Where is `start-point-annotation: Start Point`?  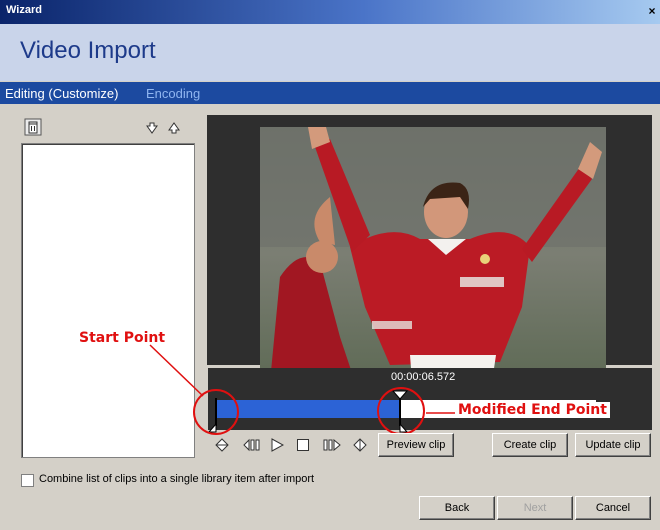 start-point-annotation: Start Point is located at coordinates (122, 338).